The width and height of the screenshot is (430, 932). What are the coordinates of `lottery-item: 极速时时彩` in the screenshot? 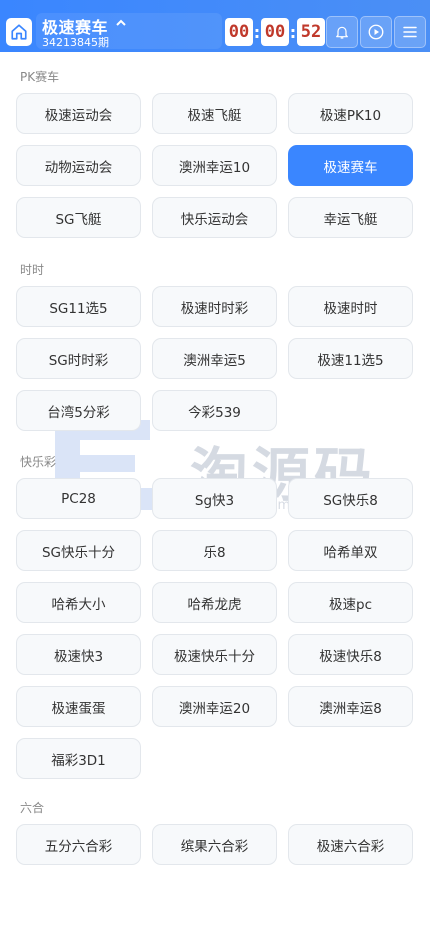 It's located at (214, 306).